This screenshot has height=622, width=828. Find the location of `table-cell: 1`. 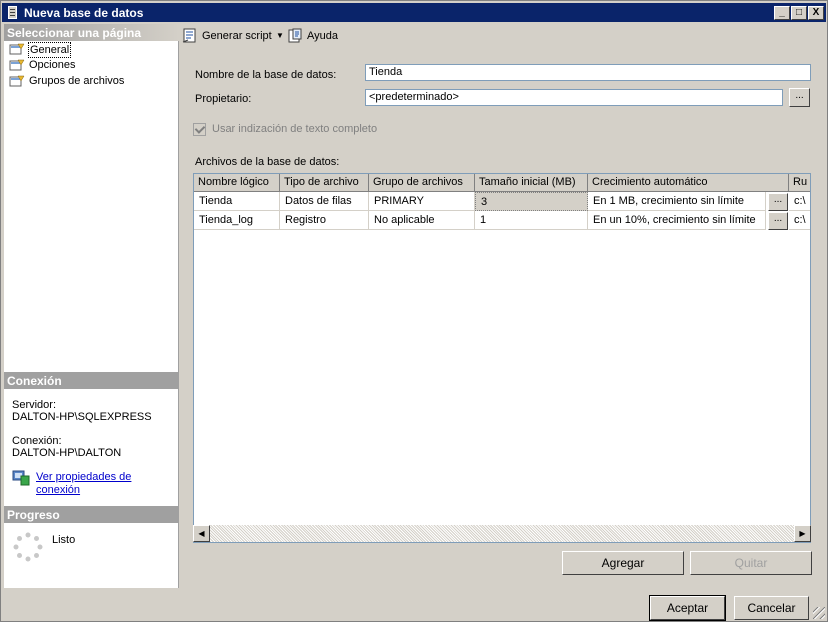

table-cell: 1 is located at coordinates (531, 220).